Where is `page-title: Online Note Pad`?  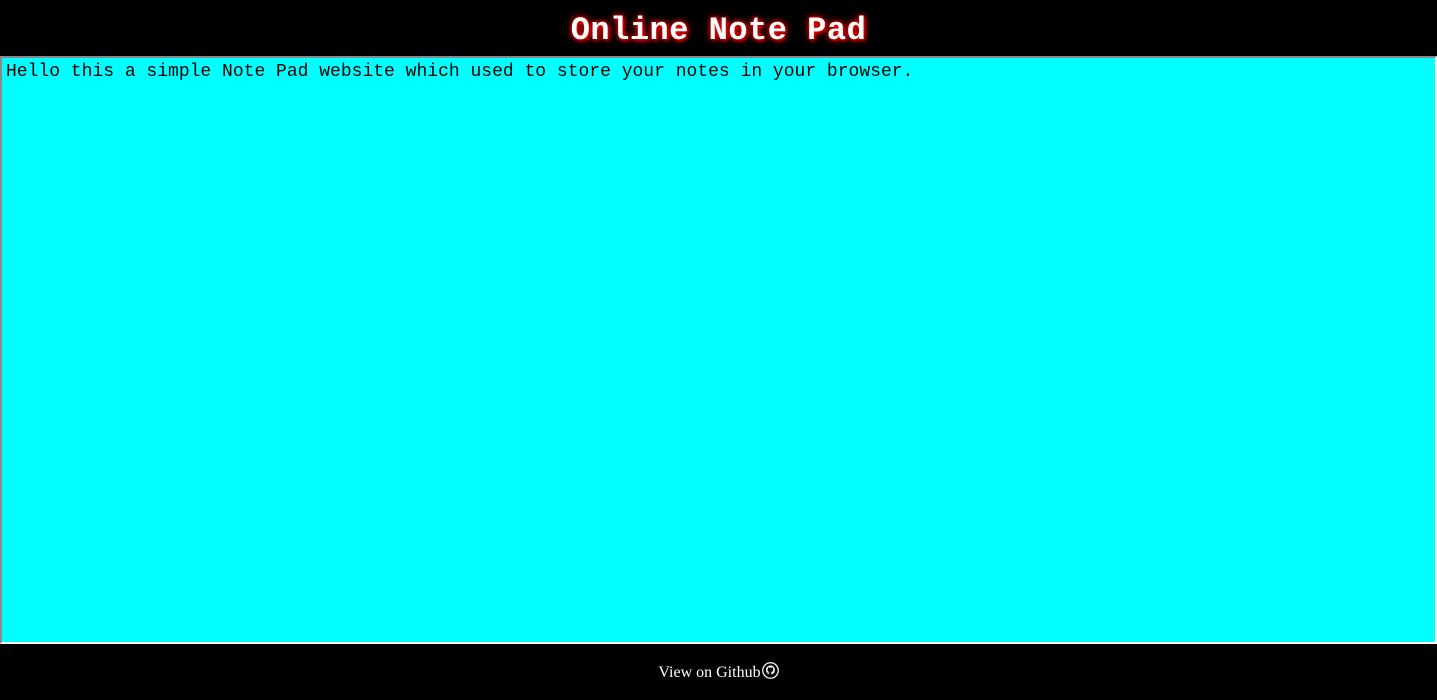
page-title: Online Note Pad is located at coordinates (718, 30).